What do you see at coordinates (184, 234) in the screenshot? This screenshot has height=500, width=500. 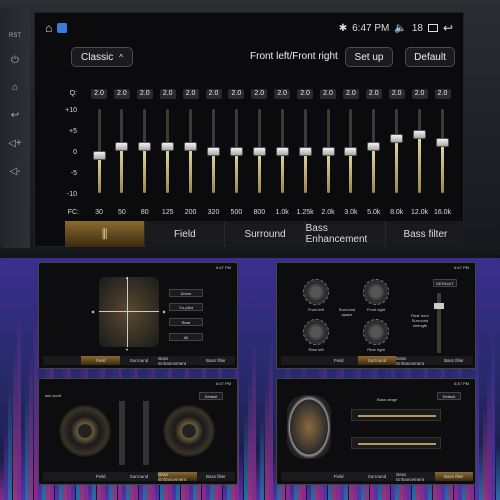 I see `tab-field: Field` at bounding box center [184, 234].